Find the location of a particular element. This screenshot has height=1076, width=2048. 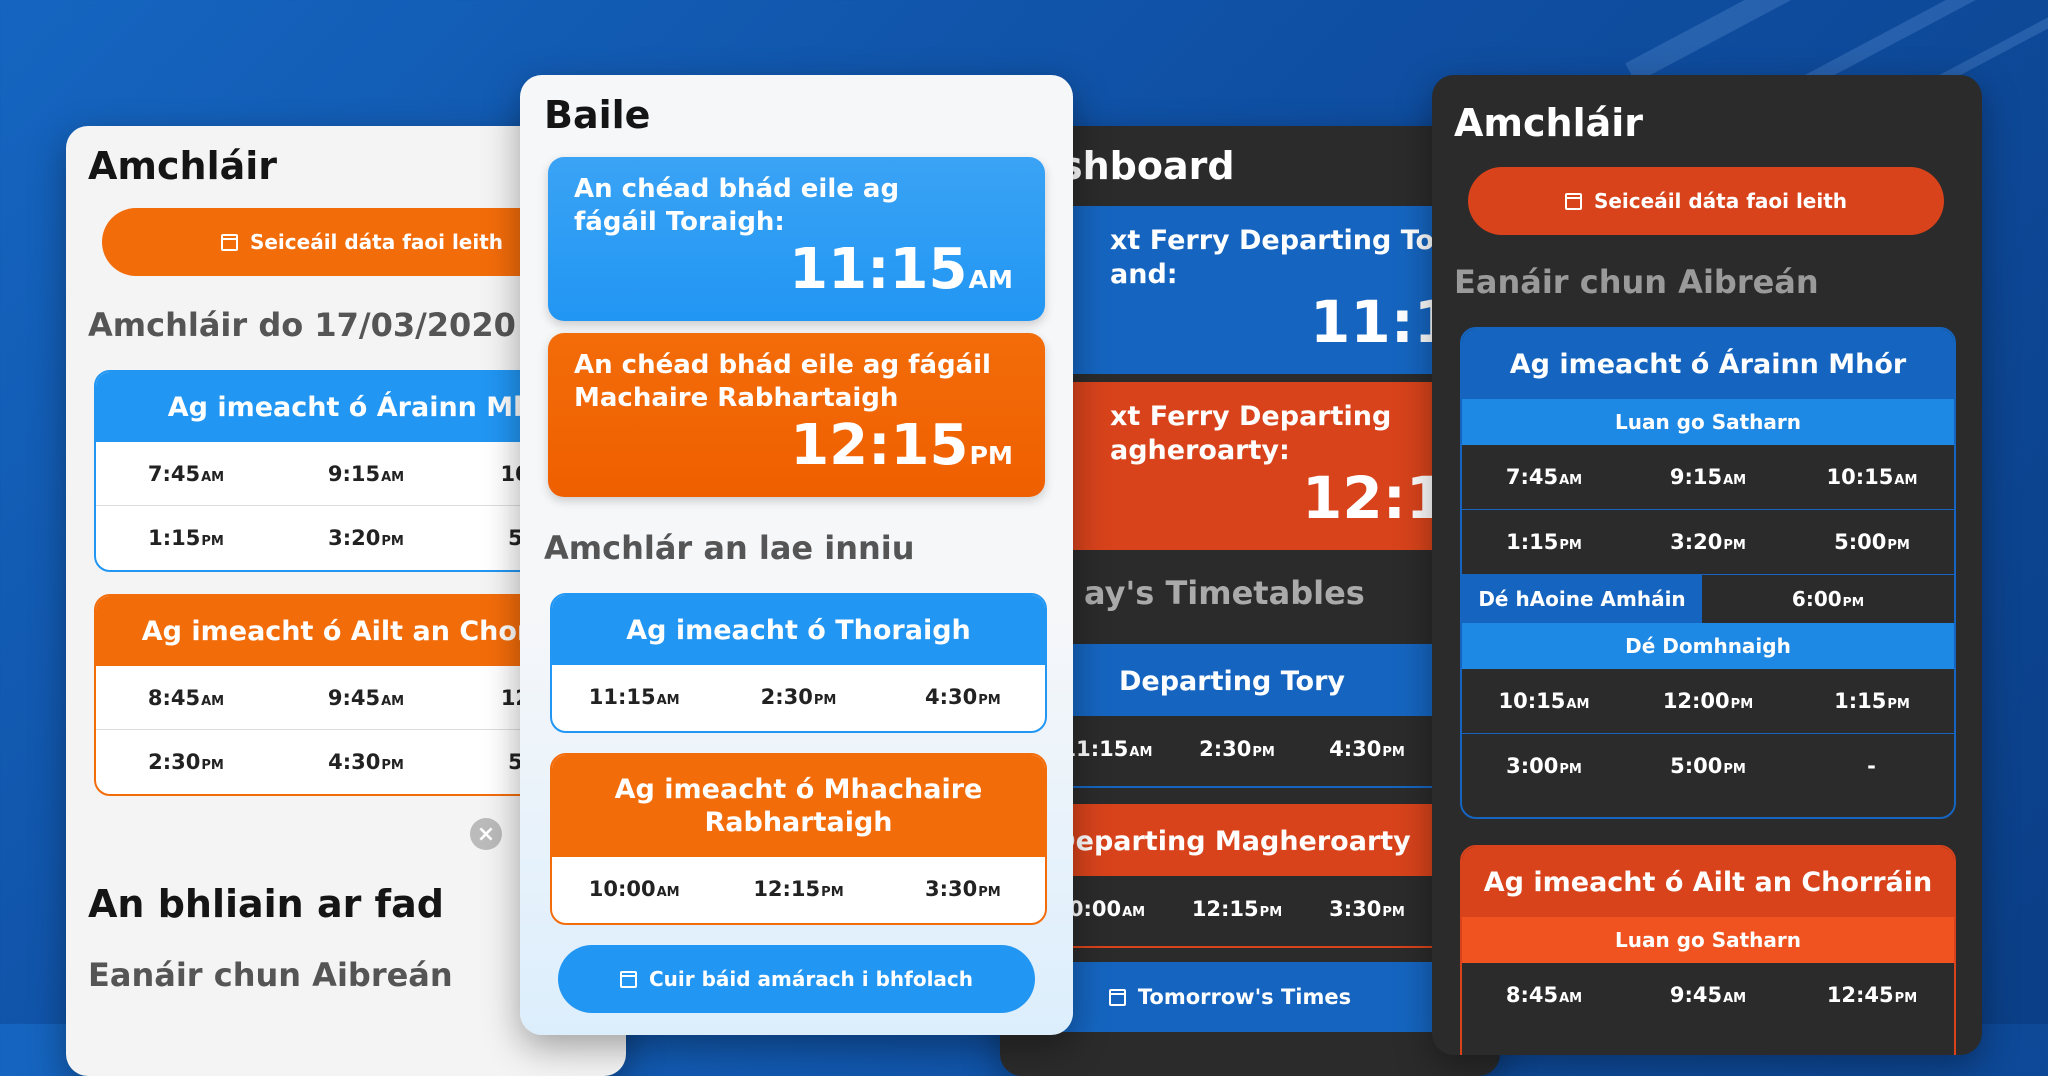

next-ferry-tory-card: xt Ferry Departing Tory and: 11:15 is located at coordinates (1270, 290).